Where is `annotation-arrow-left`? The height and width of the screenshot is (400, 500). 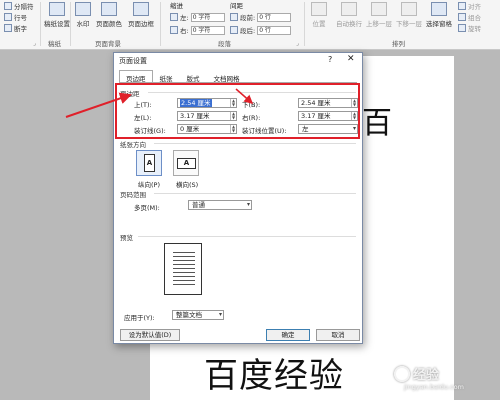 annotation-arrow-left is located at coordinates (98, 105).